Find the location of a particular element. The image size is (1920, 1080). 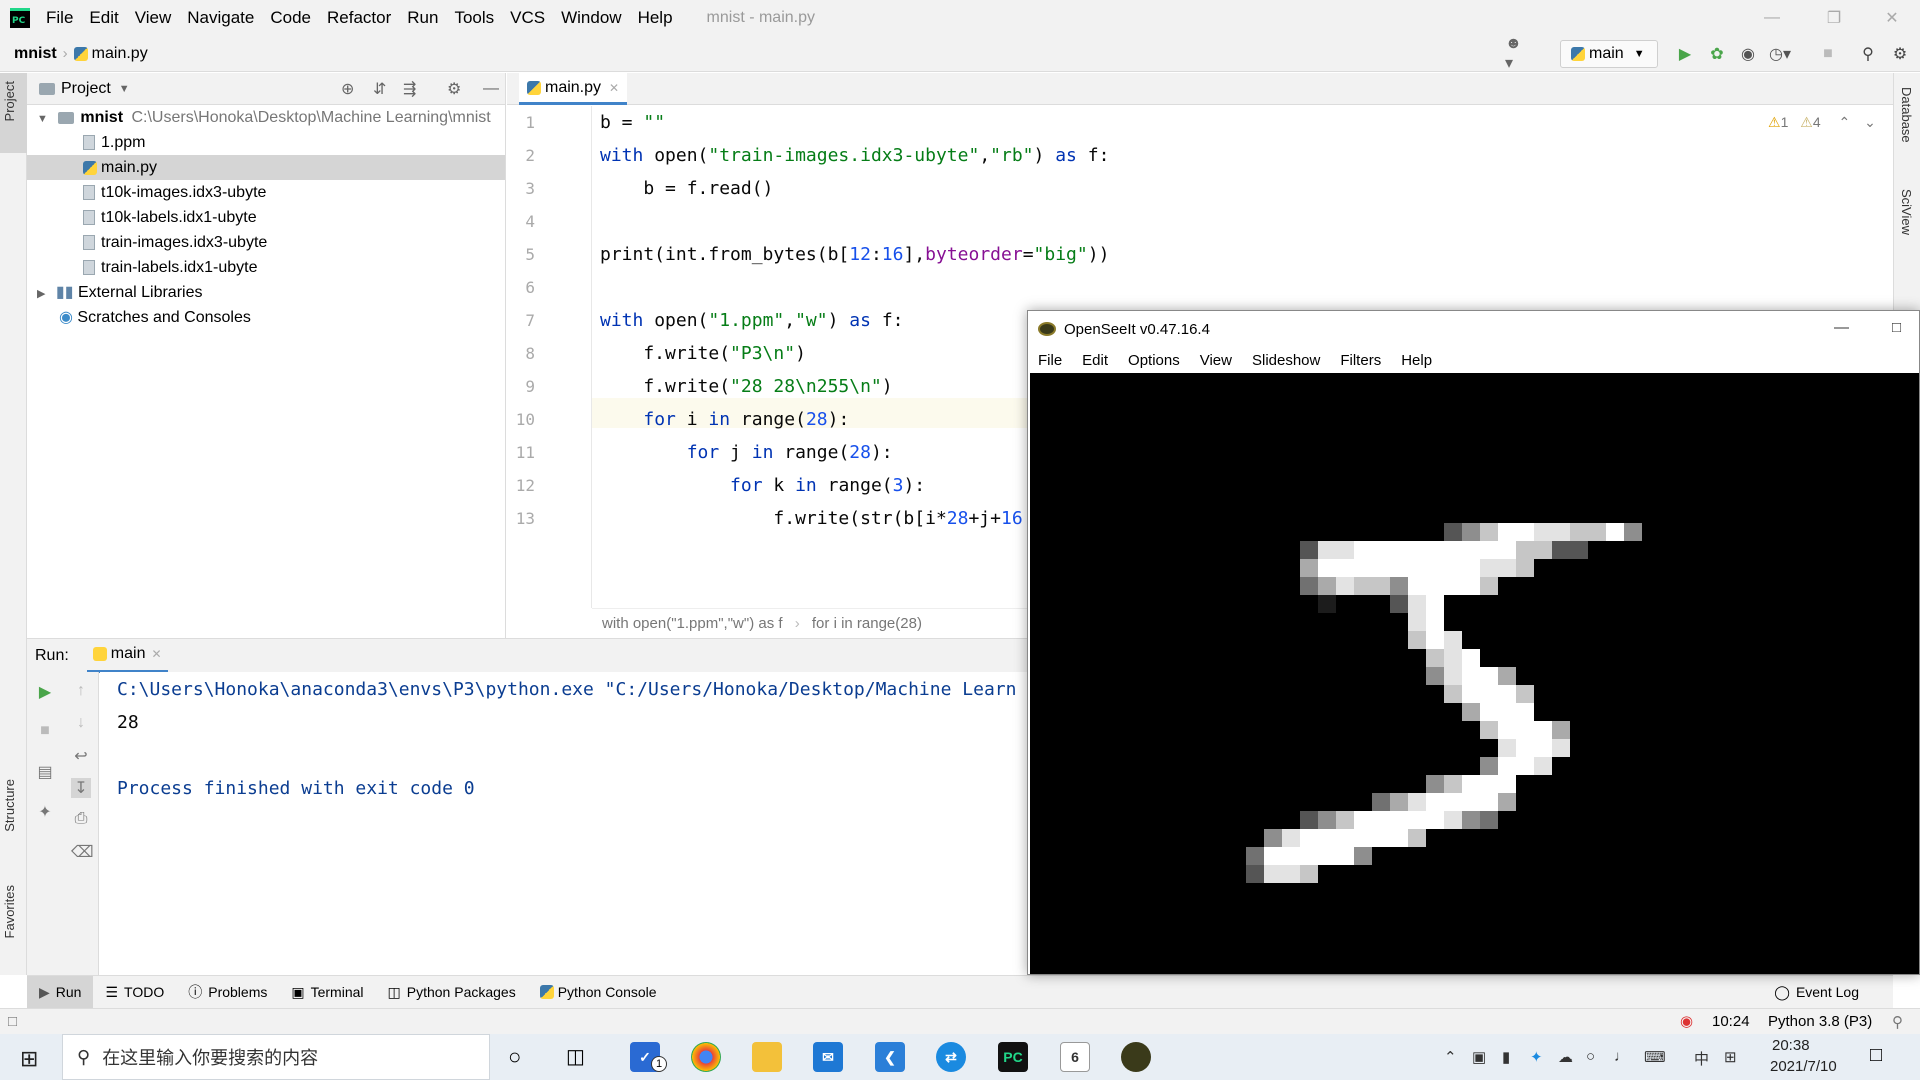

tree-item: train-labels.idx1-ubyte is located at coordinates (170, 267).